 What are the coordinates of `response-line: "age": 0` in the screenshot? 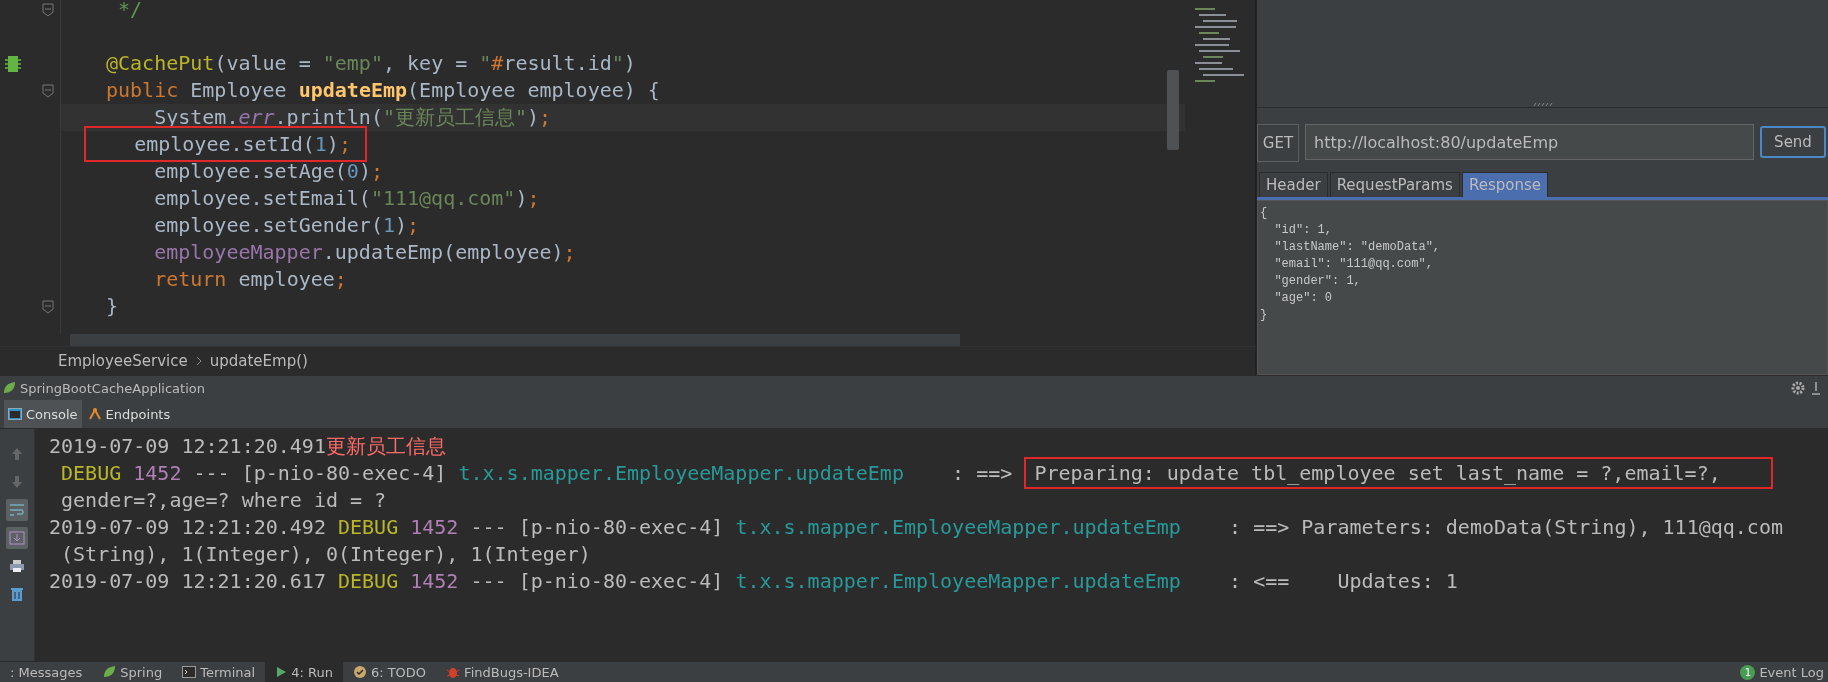 It's located at (1303, 298).